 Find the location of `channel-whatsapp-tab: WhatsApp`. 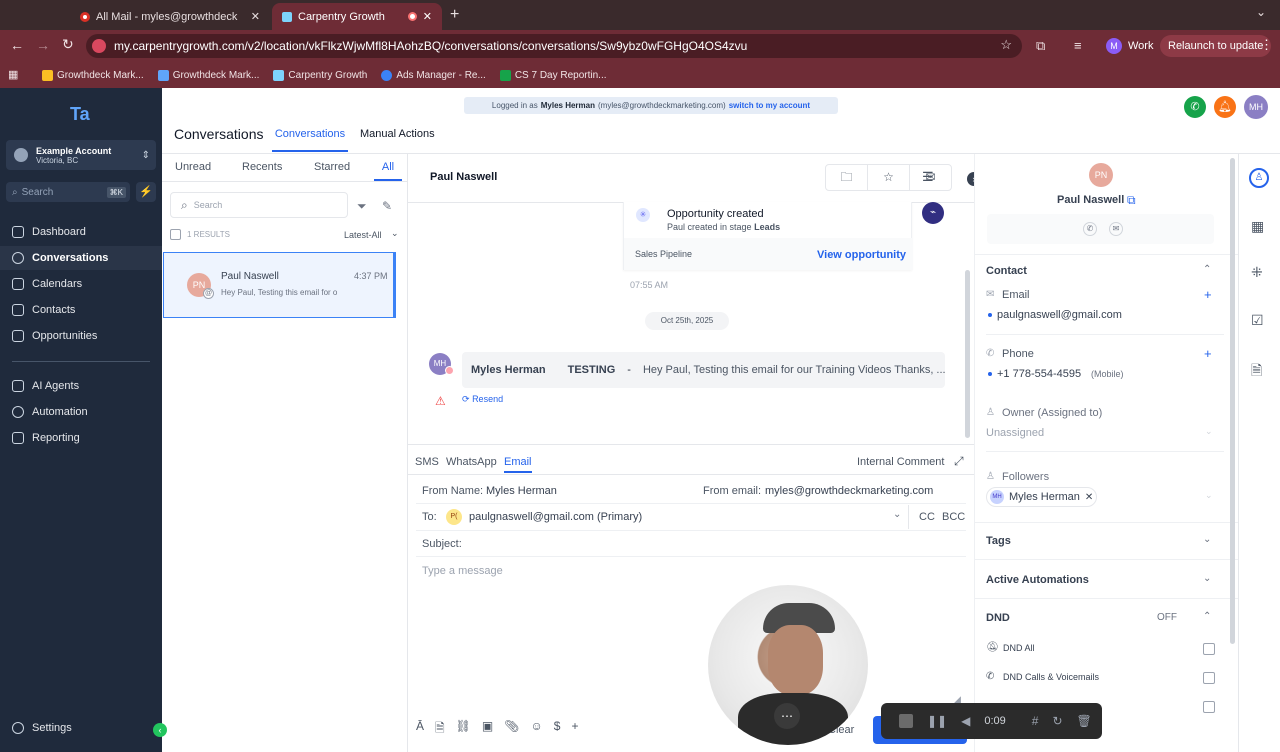

channel-whatsapp-tab: WhatsApp is located at coordinates (471, 462).